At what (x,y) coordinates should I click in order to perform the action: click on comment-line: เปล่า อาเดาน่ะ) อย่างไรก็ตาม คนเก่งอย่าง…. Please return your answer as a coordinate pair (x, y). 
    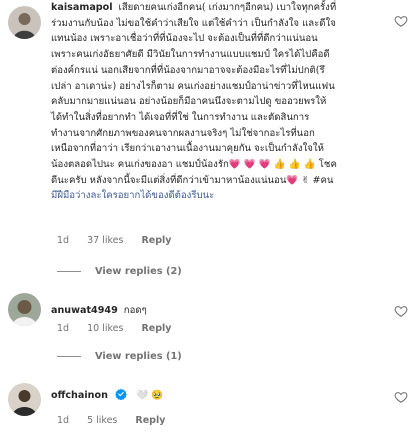
    Looking at the image, I should click on (193, 86).